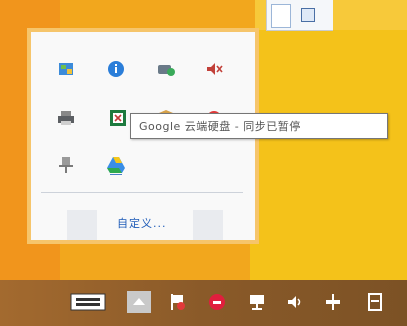 This screenshot has height=326, width=407. Describe the element at coordinates (177, 302) in the screenshot. I see `flag-icon` at that location.